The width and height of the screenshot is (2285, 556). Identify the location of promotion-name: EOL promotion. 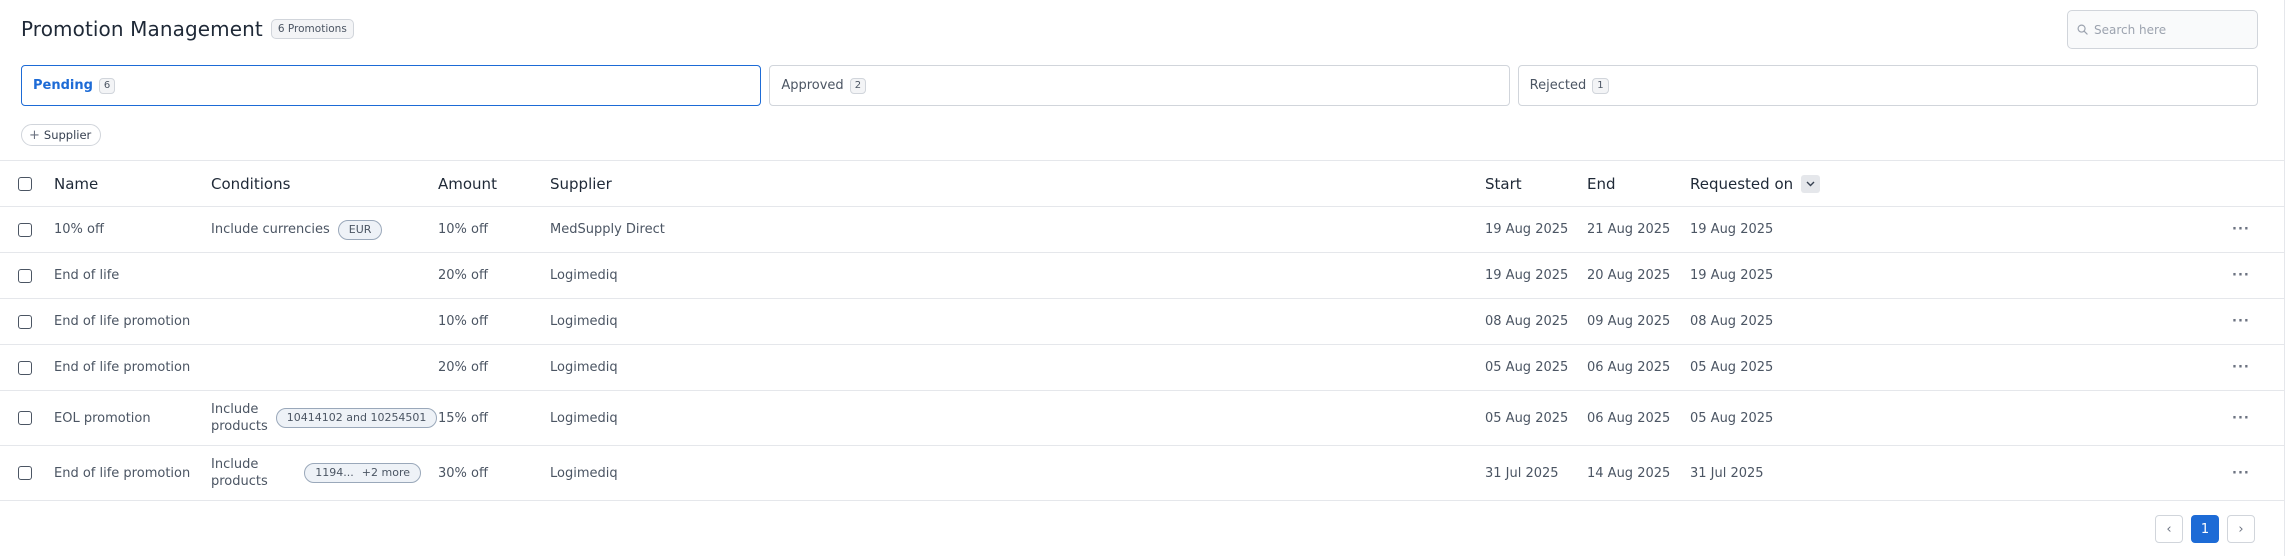
(102, 418).